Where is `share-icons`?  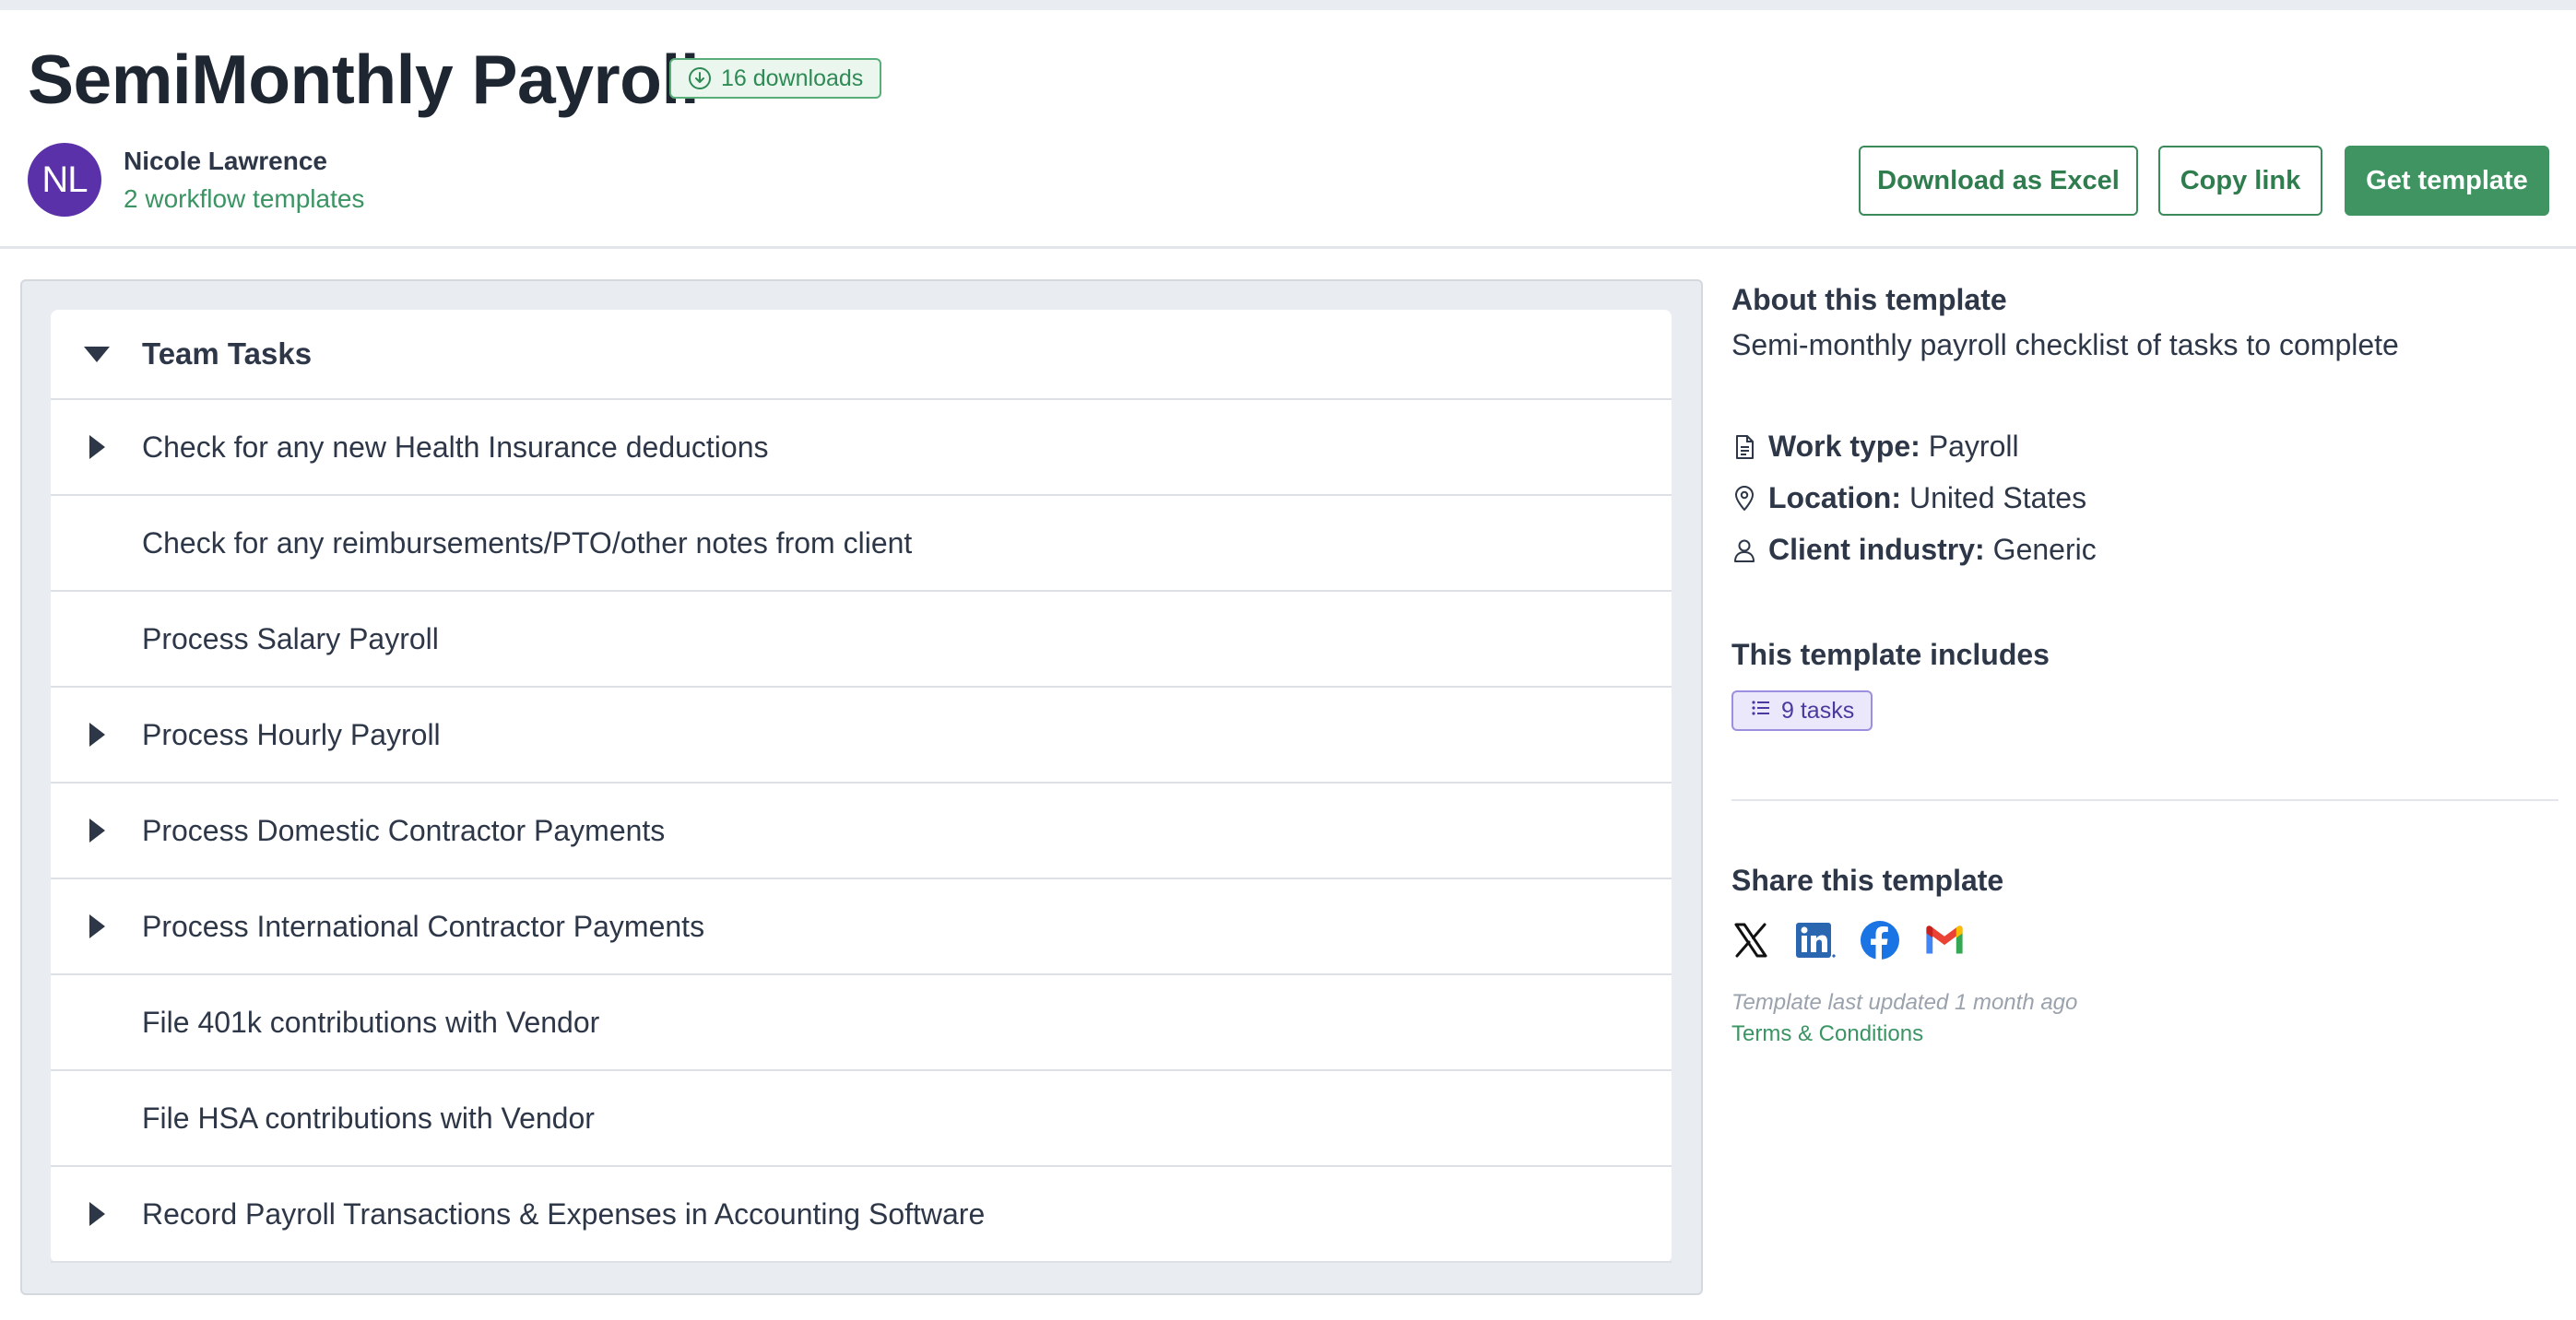 share-icons is located at coordinates (1848, 940).